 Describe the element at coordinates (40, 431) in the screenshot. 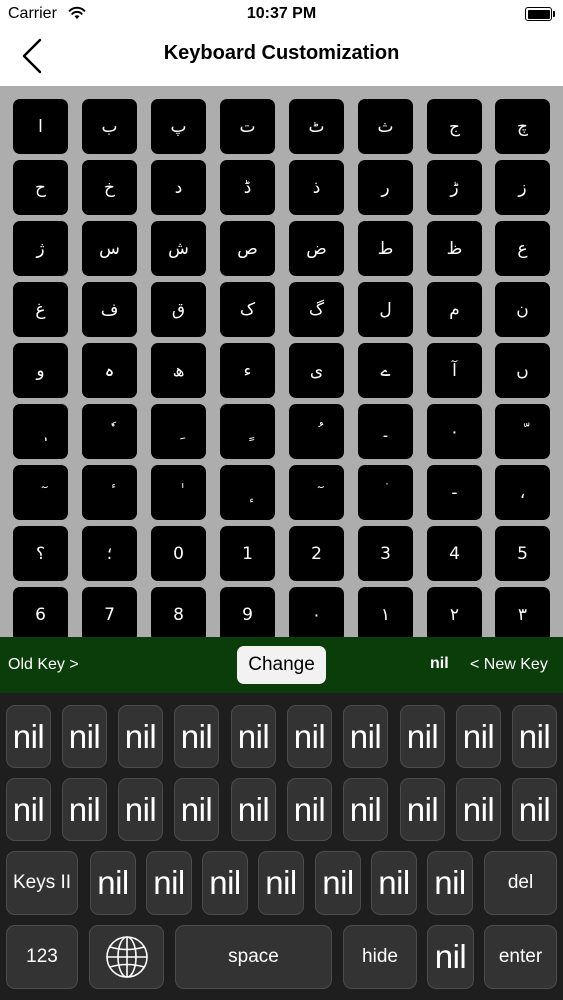

I see `old-key: ٖ` at that location.